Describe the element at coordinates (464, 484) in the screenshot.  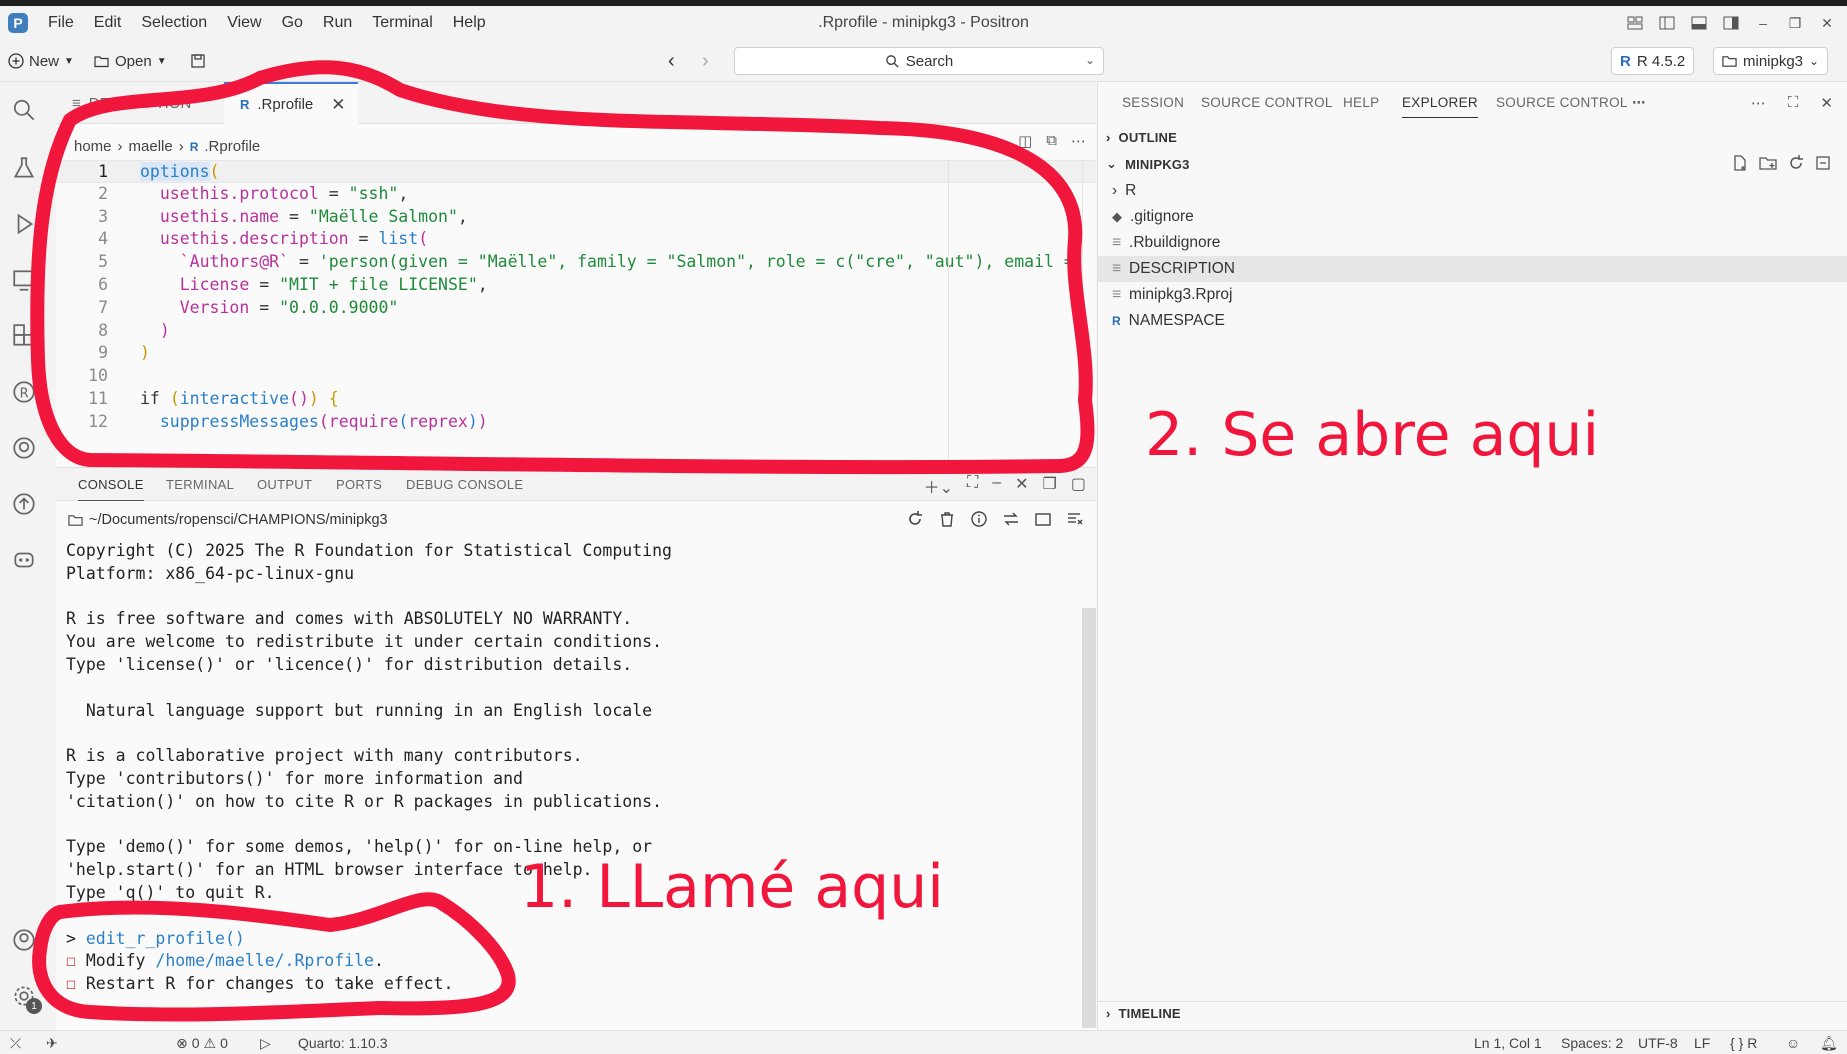
I see `tab-debug-console: DEBUG CONSOLE` at that location.